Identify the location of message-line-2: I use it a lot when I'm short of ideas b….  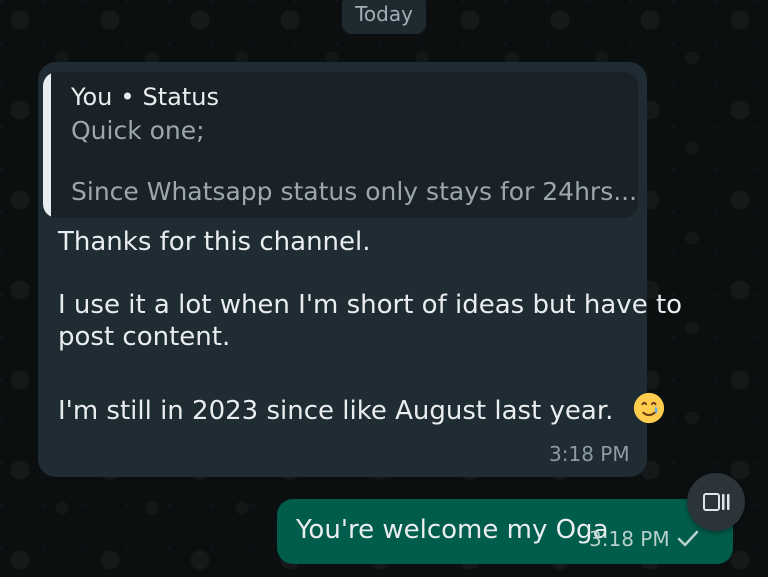
(370, 305).